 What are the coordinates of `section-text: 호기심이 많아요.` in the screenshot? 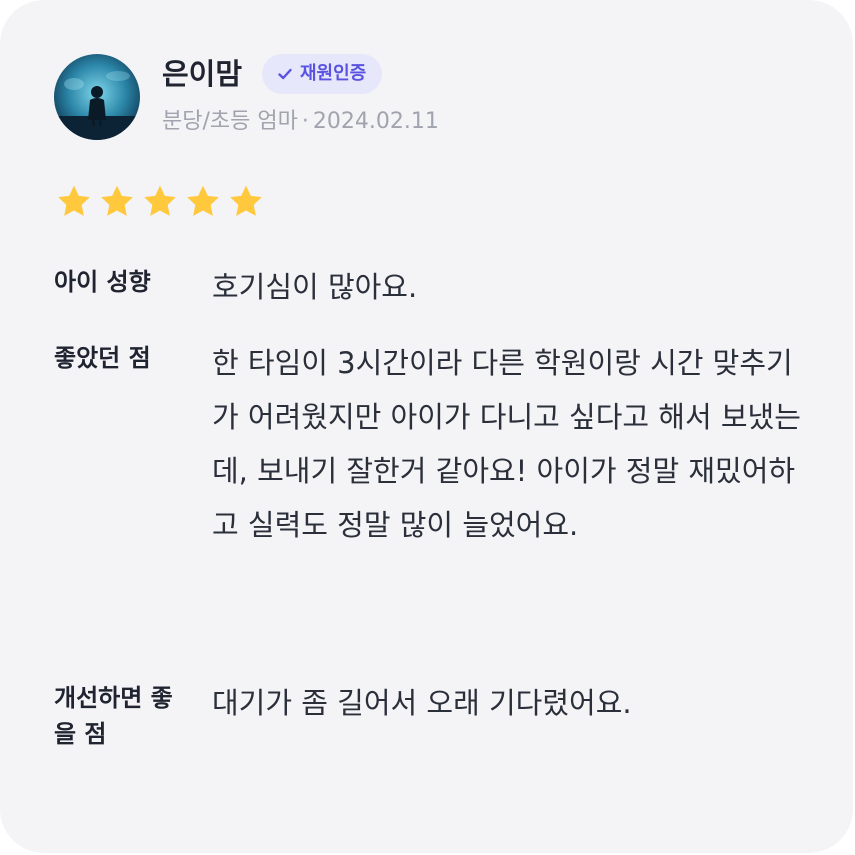 It's located at (315, 287).